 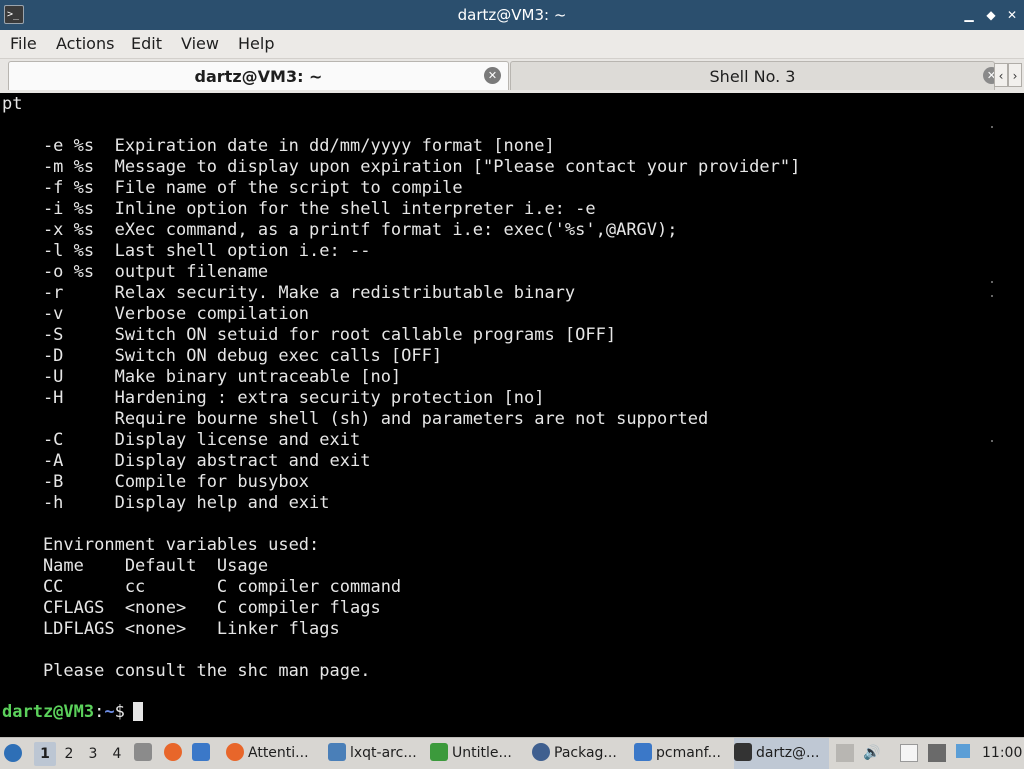 I want to click on start-menu-button, so click(x=17, y=753).